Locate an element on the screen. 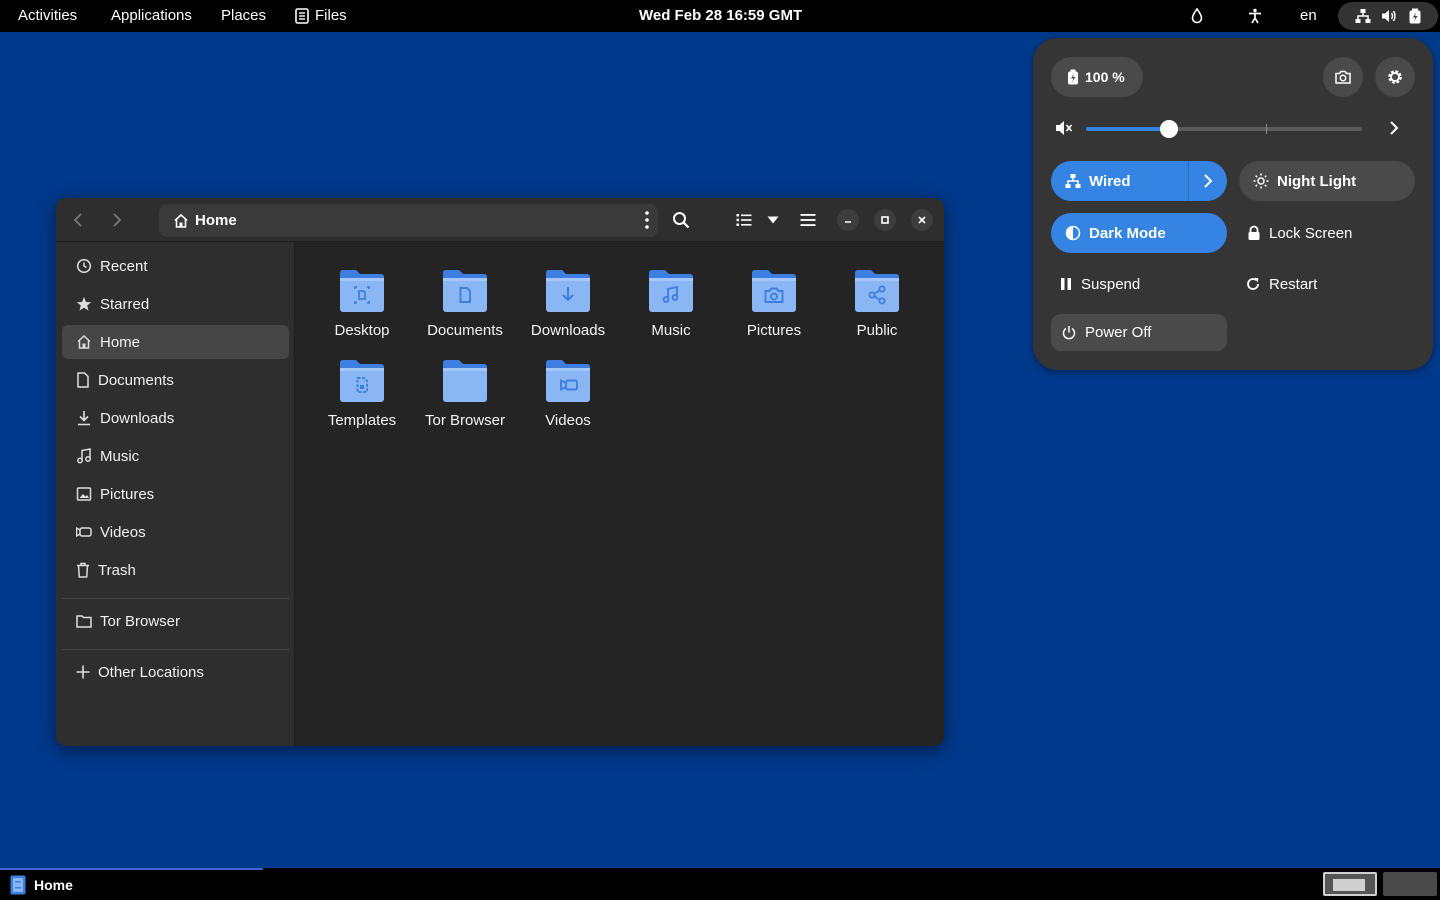 The width and height of the screenshot is (1440, 900). sidebar-item-other-locations: Other Locations is located at coordinates (175, 672).